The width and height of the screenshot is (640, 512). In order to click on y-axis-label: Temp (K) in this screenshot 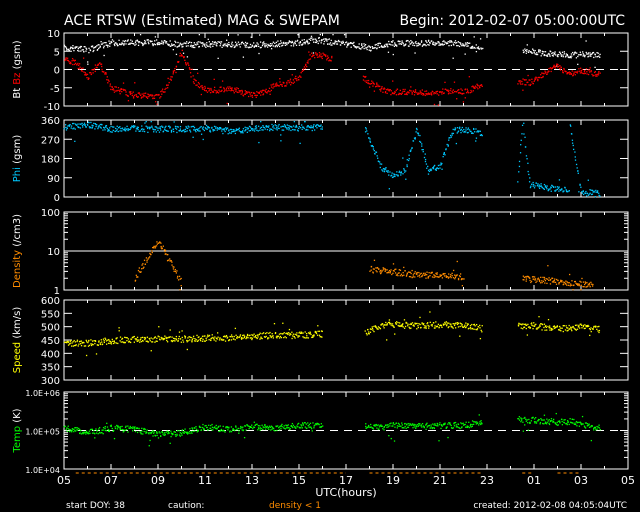, I will do `click(17, 430)`.